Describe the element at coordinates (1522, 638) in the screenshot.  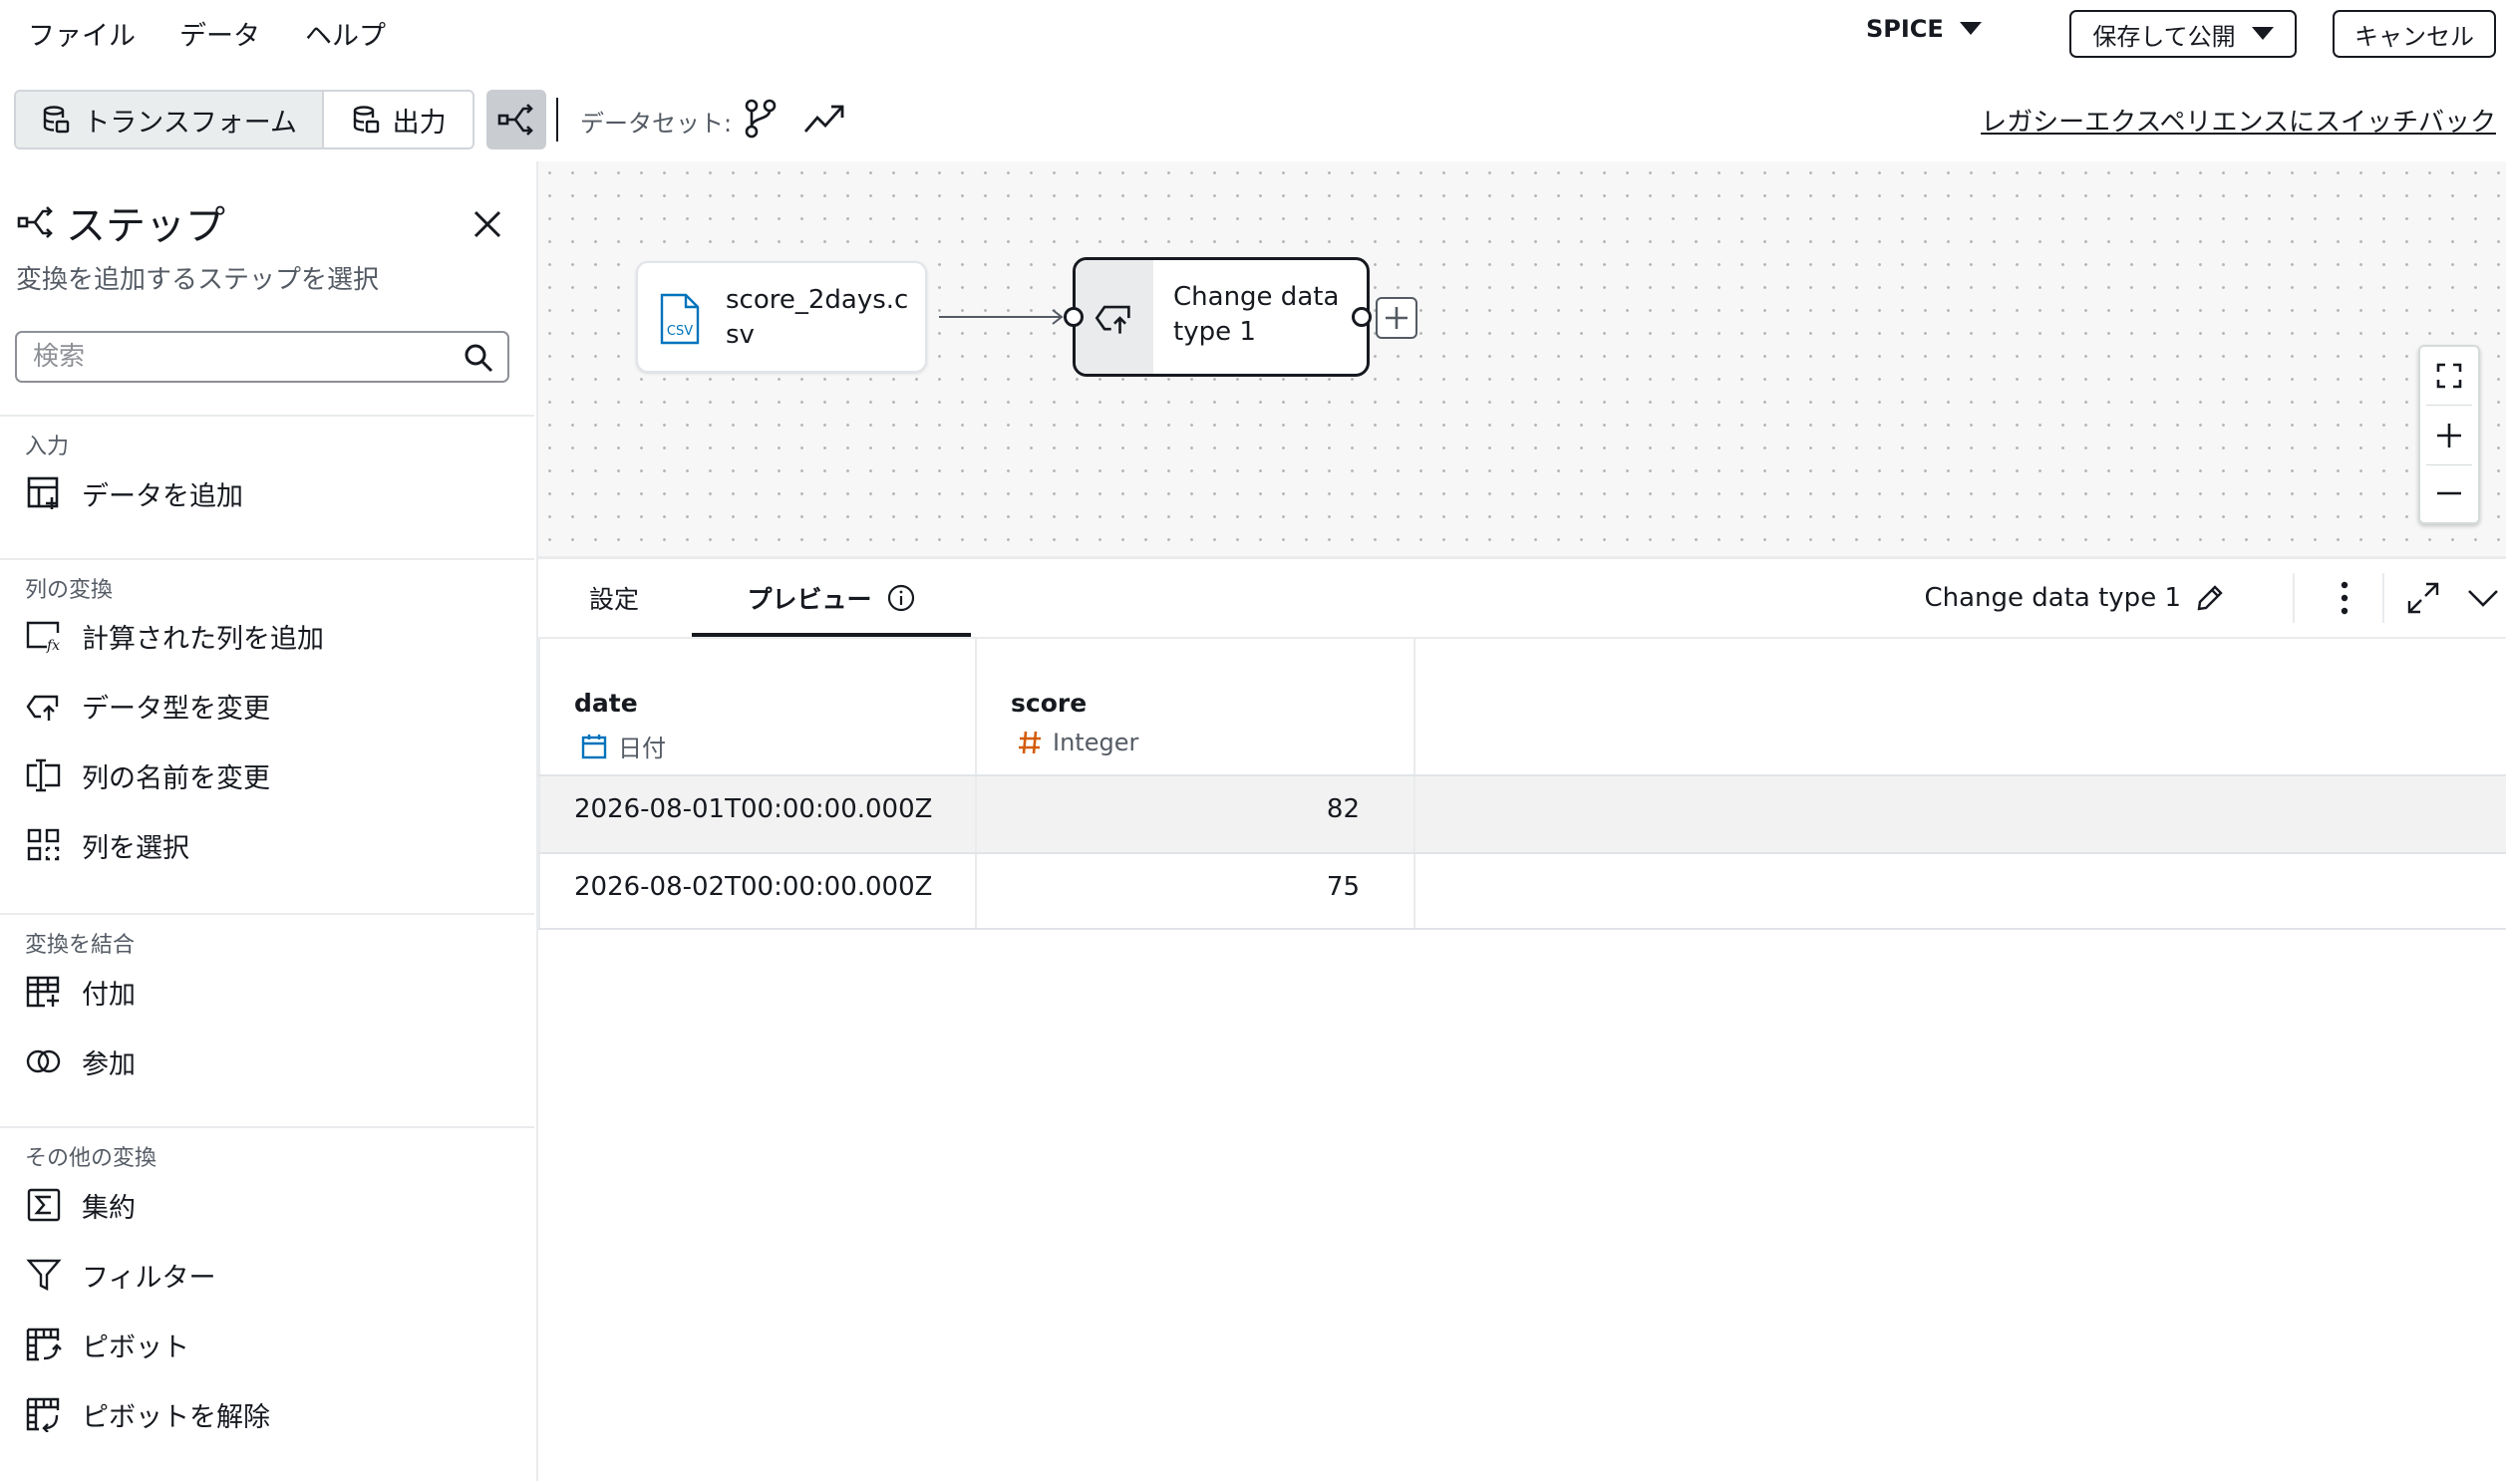
I see `tab-divider` at that location.